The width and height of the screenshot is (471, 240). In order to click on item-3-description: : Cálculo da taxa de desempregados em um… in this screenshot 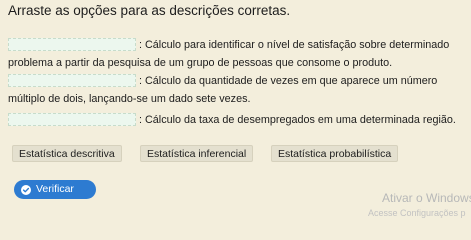, I will do `click(297, 120)`.